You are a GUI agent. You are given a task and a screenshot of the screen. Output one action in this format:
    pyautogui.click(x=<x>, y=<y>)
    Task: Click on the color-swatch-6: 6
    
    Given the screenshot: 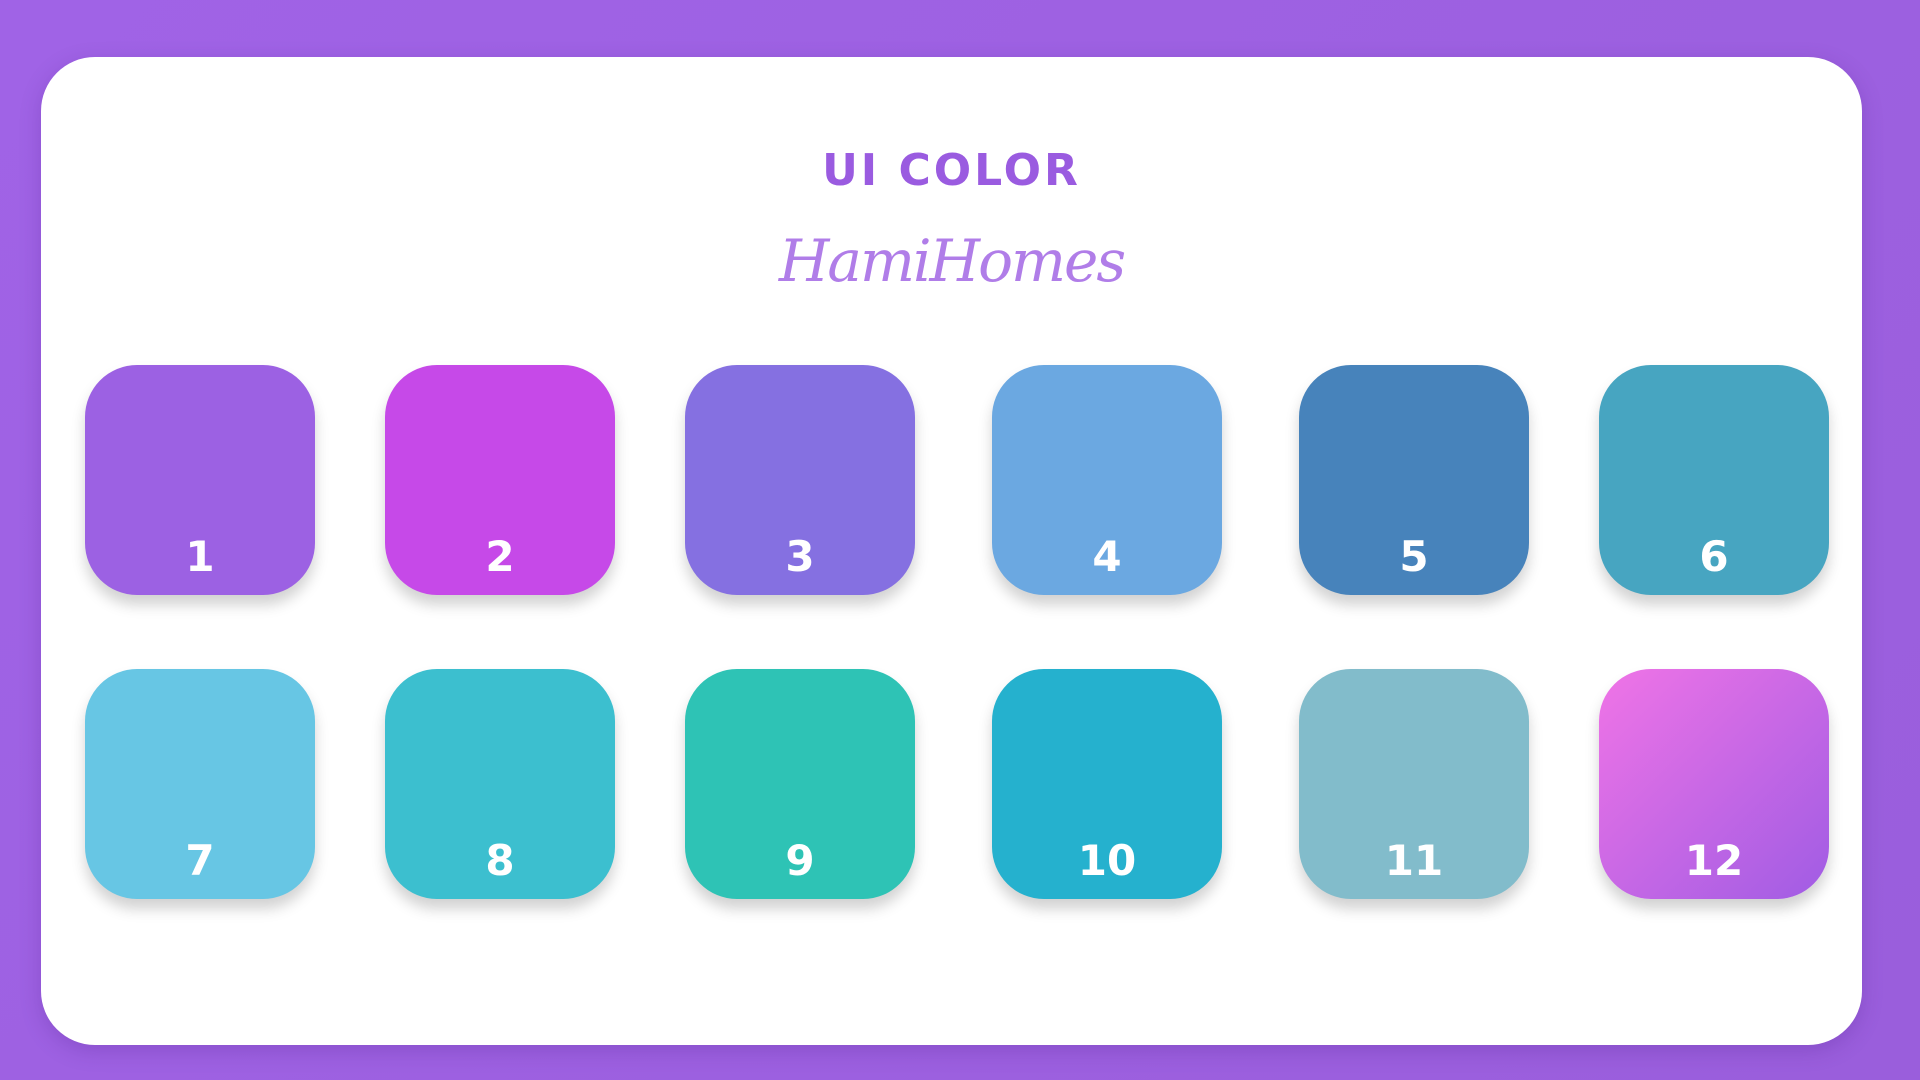 What is the action you would take?
    pyautogui.click(x=1714, y=480)
    